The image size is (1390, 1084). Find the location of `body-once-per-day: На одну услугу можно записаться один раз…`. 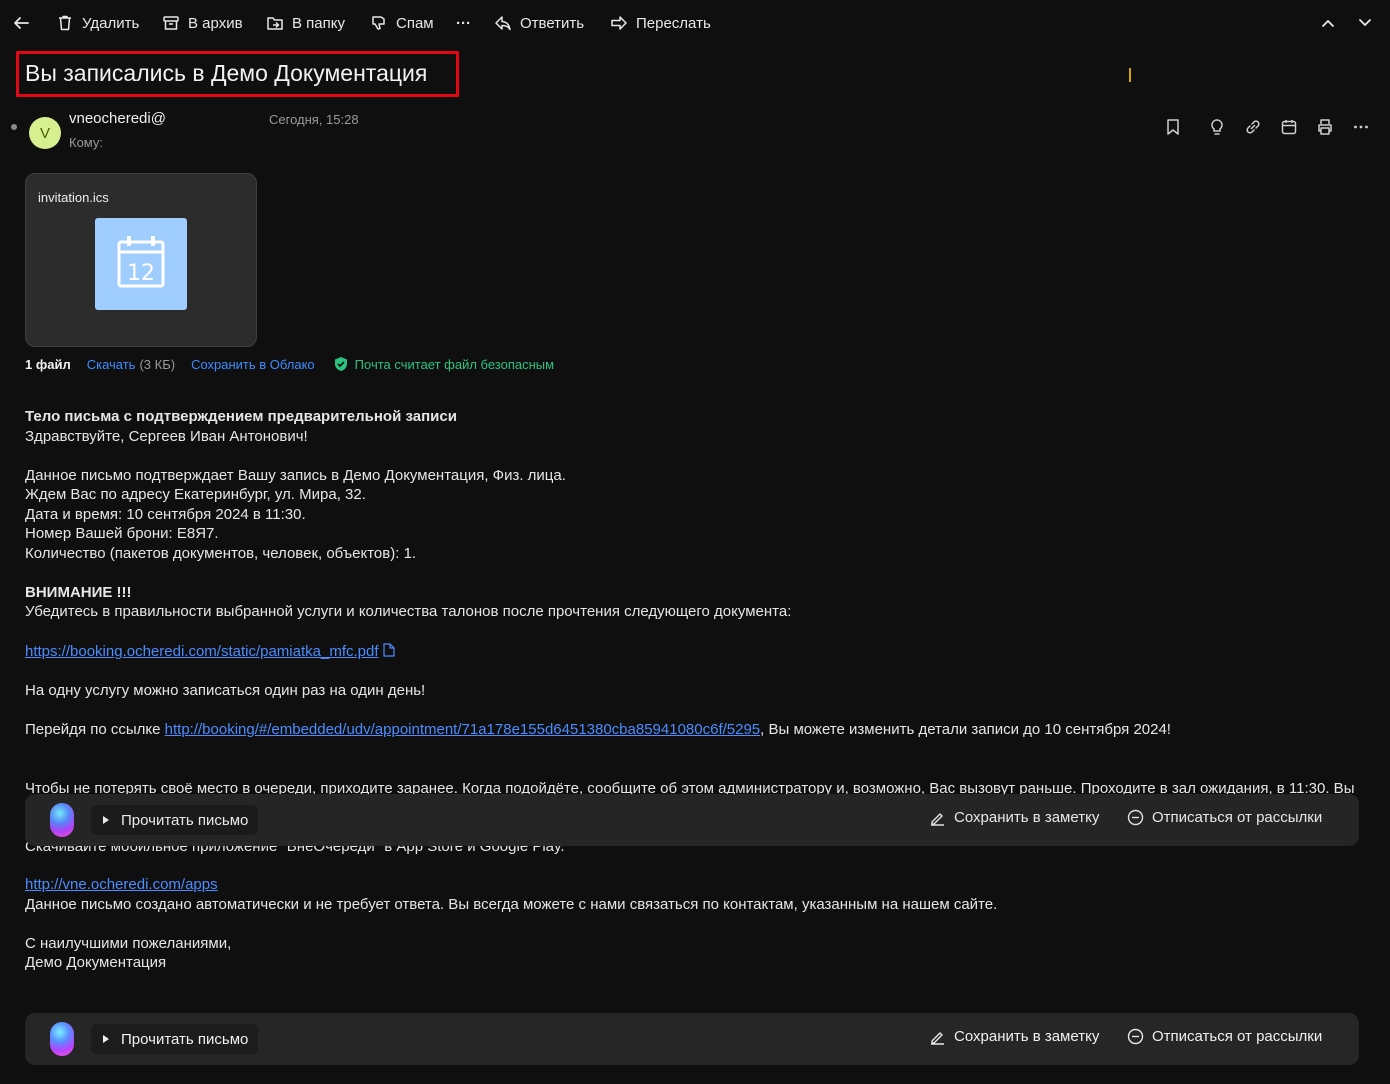

body-once-per-day: На одну услугу можно записаться один раз… is located at coordinates (225, 690).